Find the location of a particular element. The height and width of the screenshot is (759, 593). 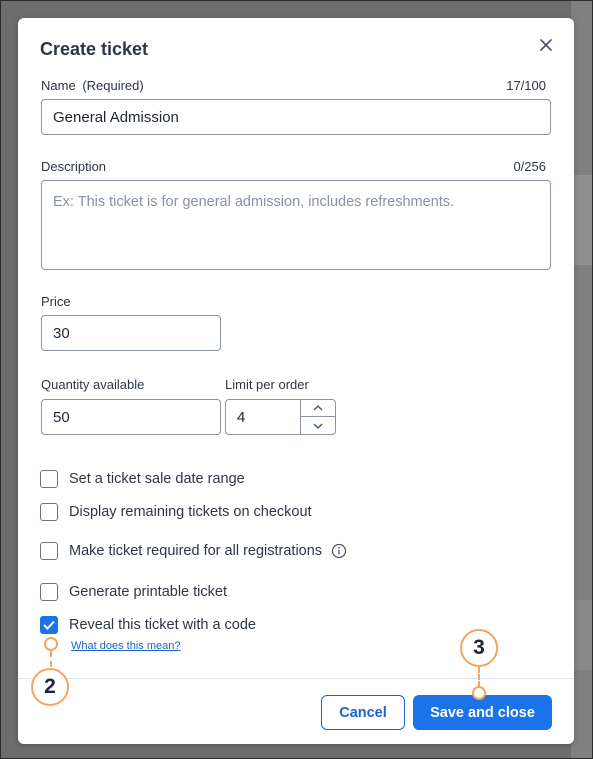

save-and-close-button: Save and close is located at coordinates (482, 712).